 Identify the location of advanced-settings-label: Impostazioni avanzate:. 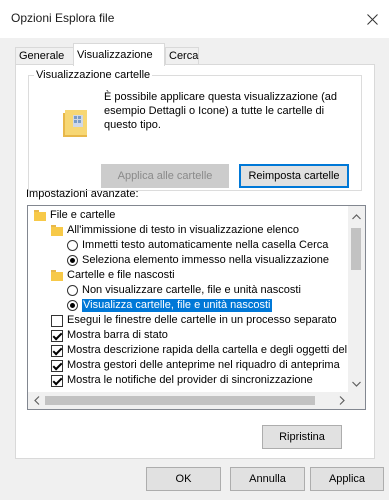
(82, 194).